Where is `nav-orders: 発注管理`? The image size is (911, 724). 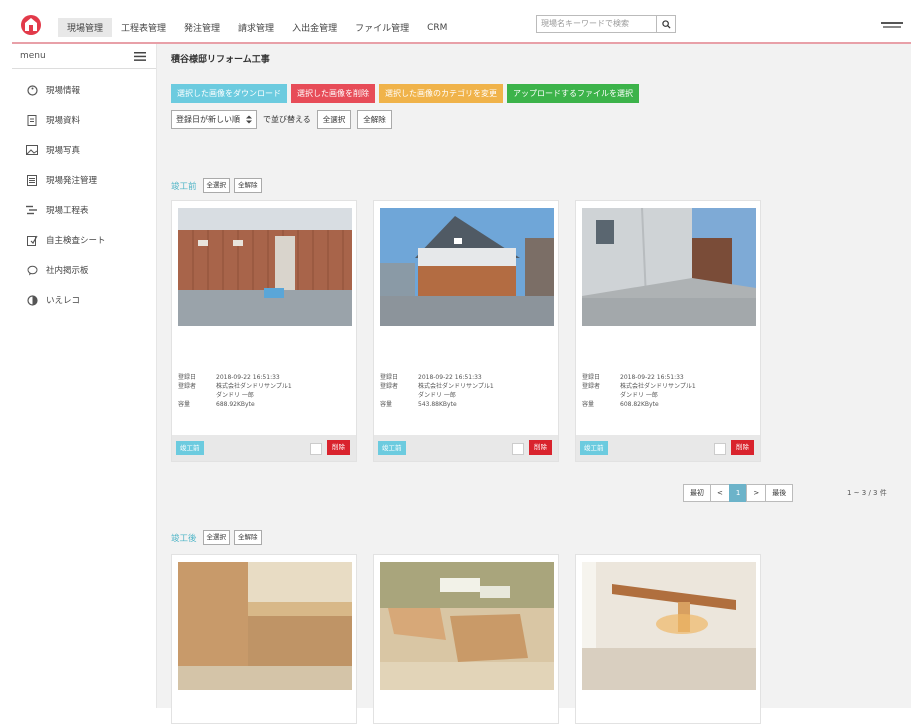 nav-orders: 発注管理 is located at coordinates (202, 27).